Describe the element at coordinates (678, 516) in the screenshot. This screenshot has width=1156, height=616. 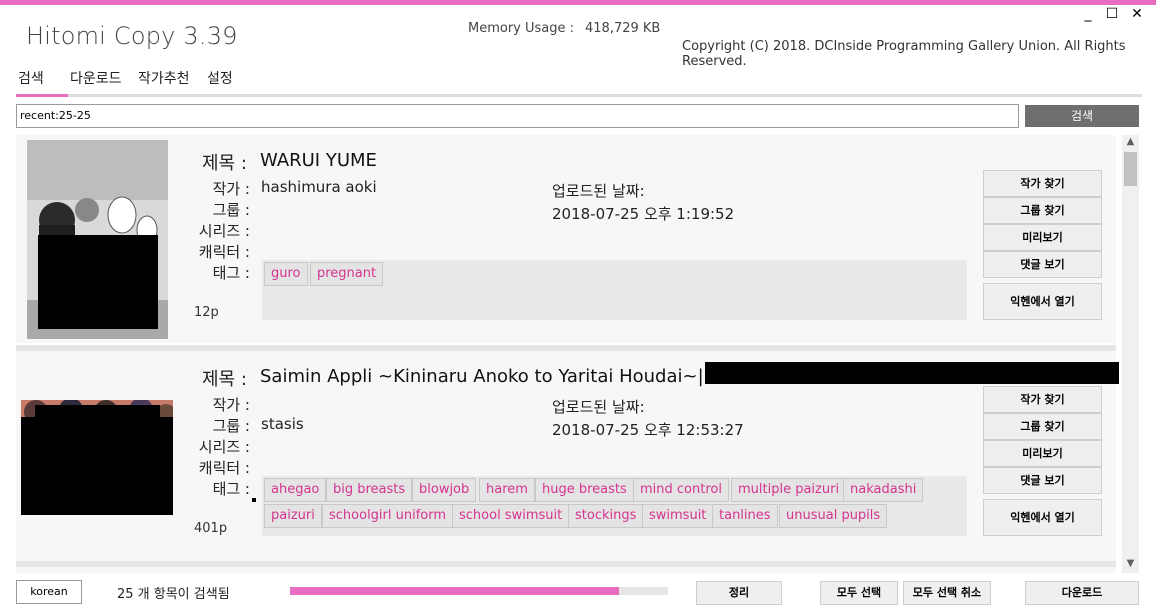
I see `tag-chip: swimsuit` at that location.